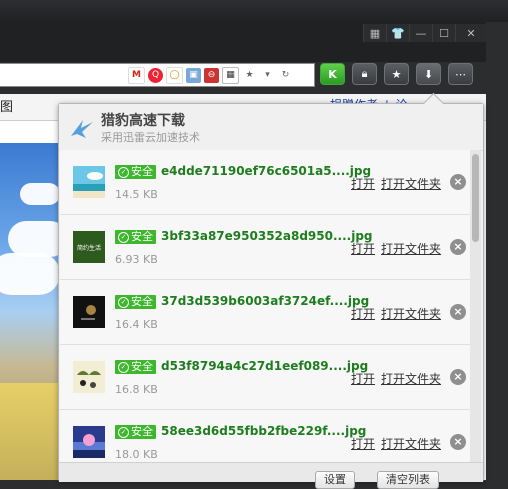 This screenshot has width=508, height=489. Describe the element at coordinates (136, 454) in the screenshot. I see `file-size: 18.0 KB` at that location.